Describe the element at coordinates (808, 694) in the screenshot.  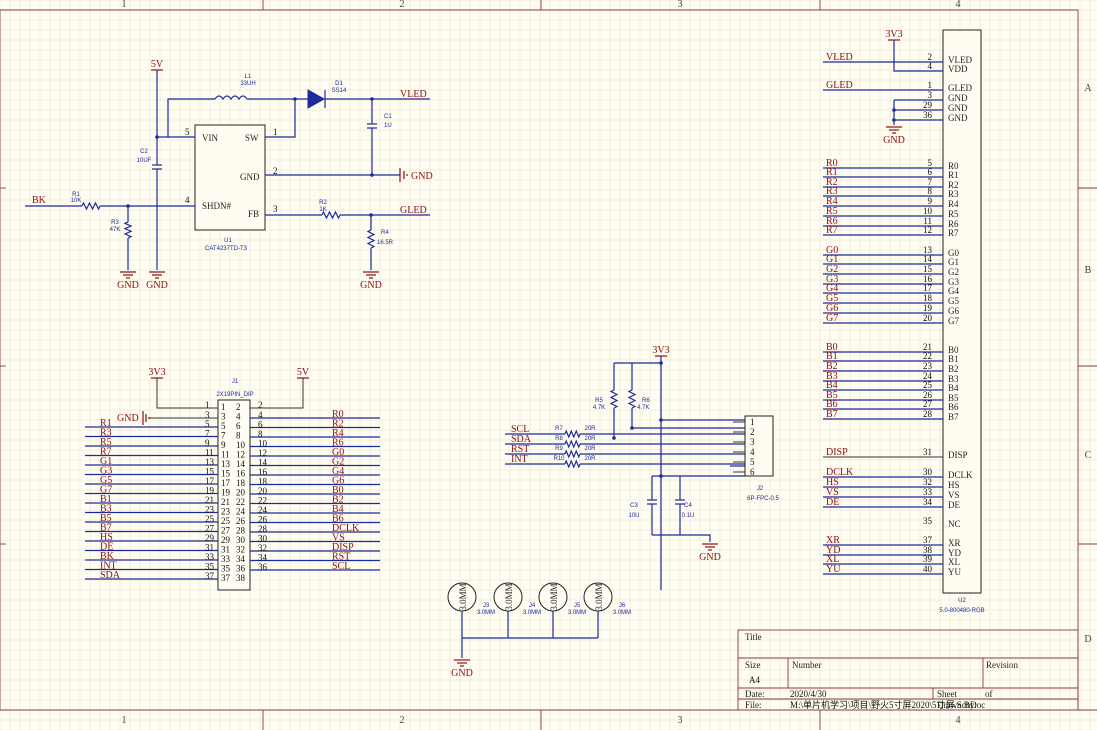
I see `date-value: 2020/4/30` at that location.